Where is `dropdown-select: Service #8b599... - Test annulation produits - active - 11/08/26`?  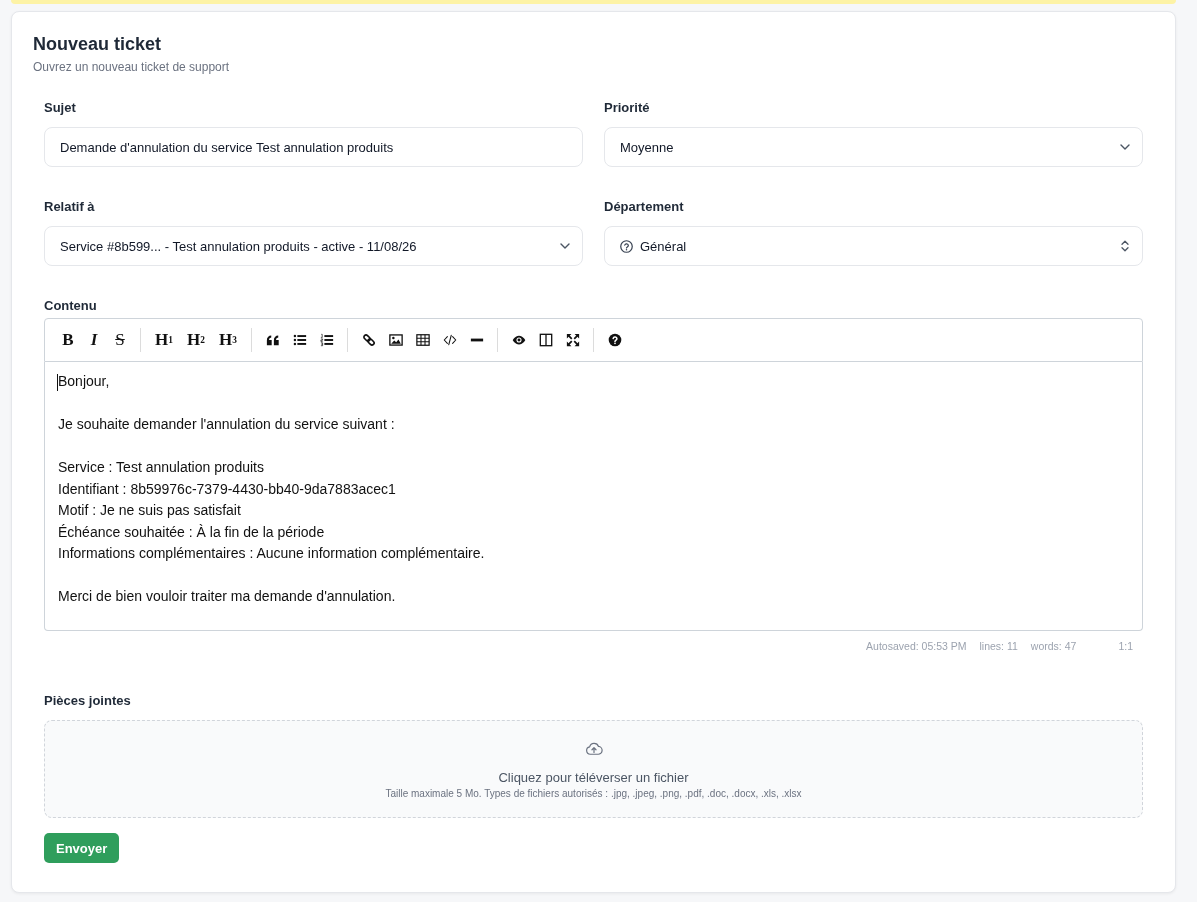
dropdown-select: Service #8b599... - Test annulation produits - active - 11/08/26 is located at coordinates (313, 246).